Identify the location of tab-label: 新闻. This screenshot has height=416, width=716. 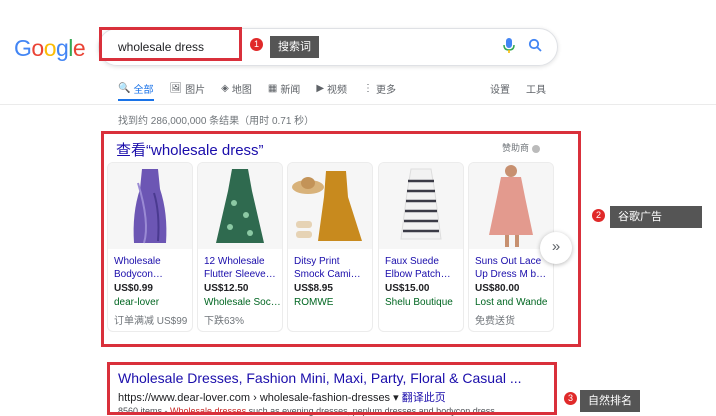
(290, 90).